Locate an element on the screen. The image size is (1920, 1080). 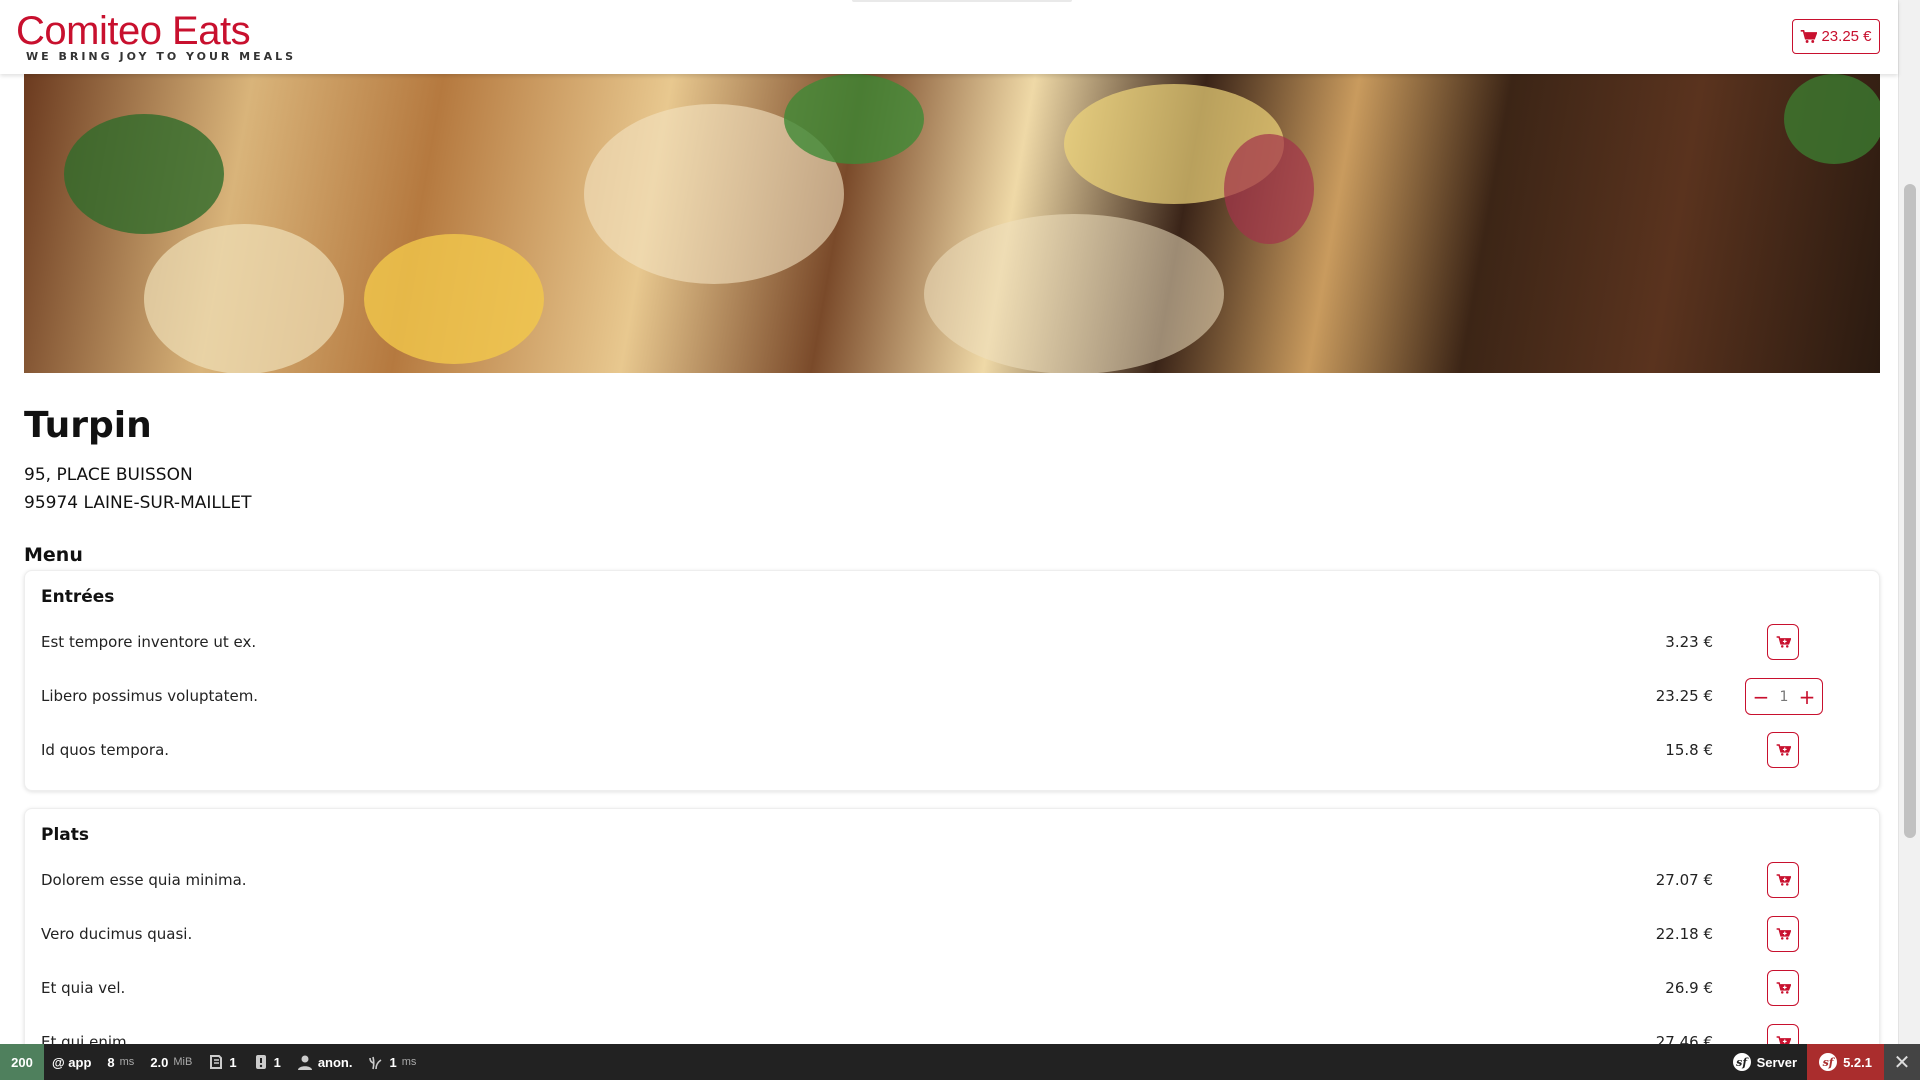
quantity-stepper: − 1 + is located at coordinates (1784, 696).